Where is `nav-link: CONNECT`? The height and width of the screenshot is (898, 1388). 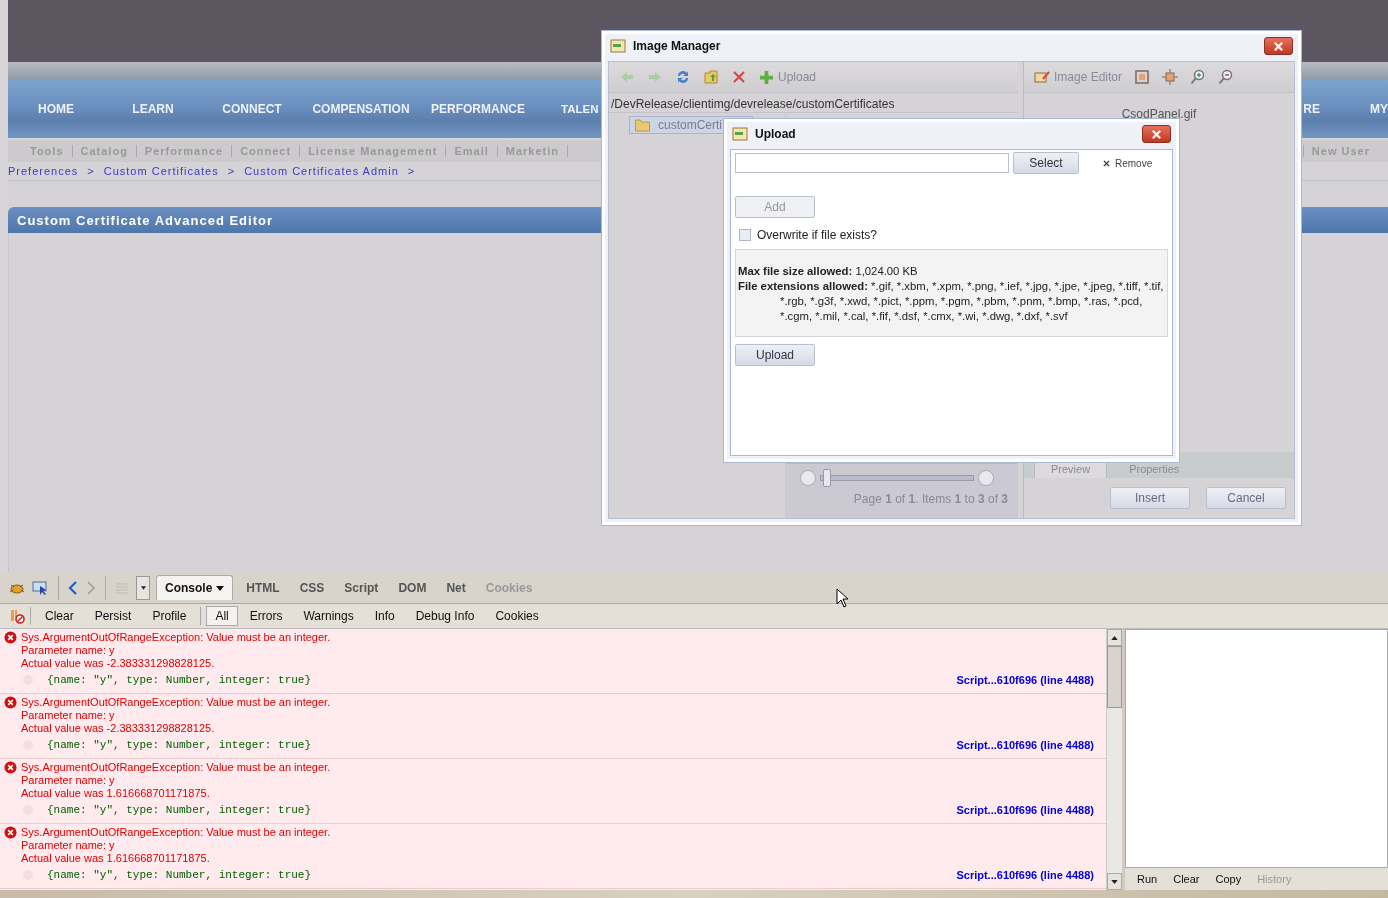 nav-link: CONNECT is located at coordinates (252, 109).